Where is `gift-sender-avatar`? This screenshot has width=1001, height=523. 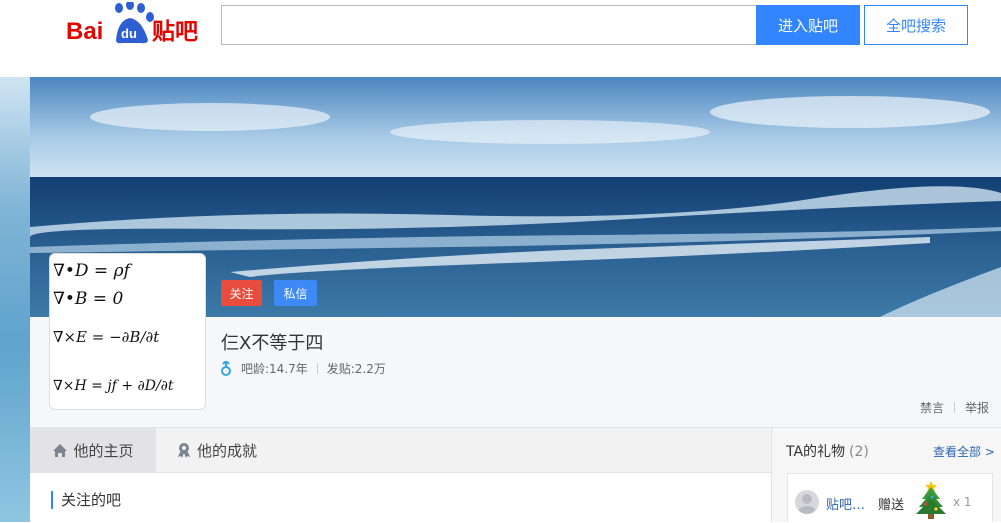
gift-sender-avatar is located at coordinates (807, 502).